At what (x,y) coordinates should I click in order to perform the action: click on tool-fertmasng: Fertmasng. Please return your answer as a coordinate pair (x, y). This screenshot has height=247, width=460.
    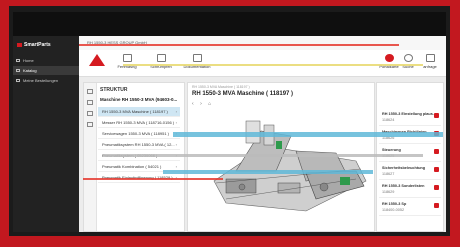
    Looking at the image, I should click on (127, 61).